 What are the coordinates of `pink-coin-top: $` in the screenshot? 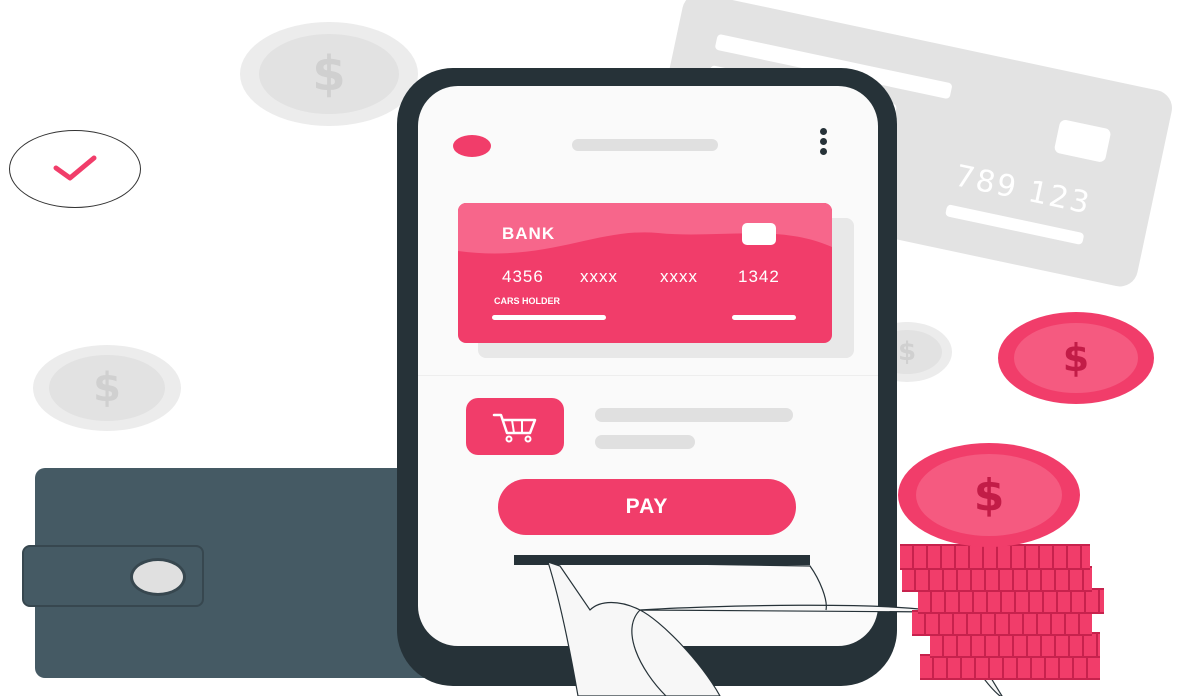 It's located at (1076, 358).